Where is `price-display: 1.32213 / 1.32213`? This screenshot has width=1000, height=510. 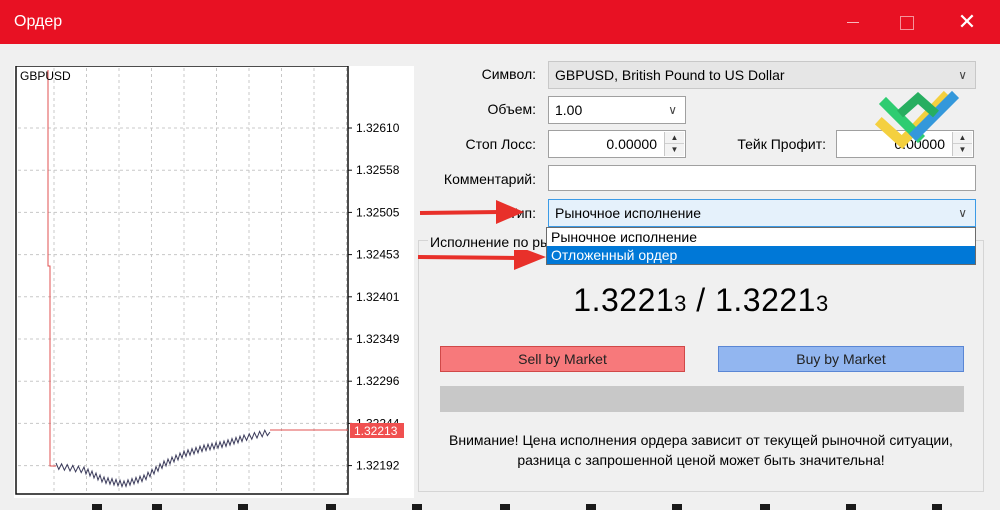 price-display: 1.32213 / 1.32213 is located at coordinates (701, 300).